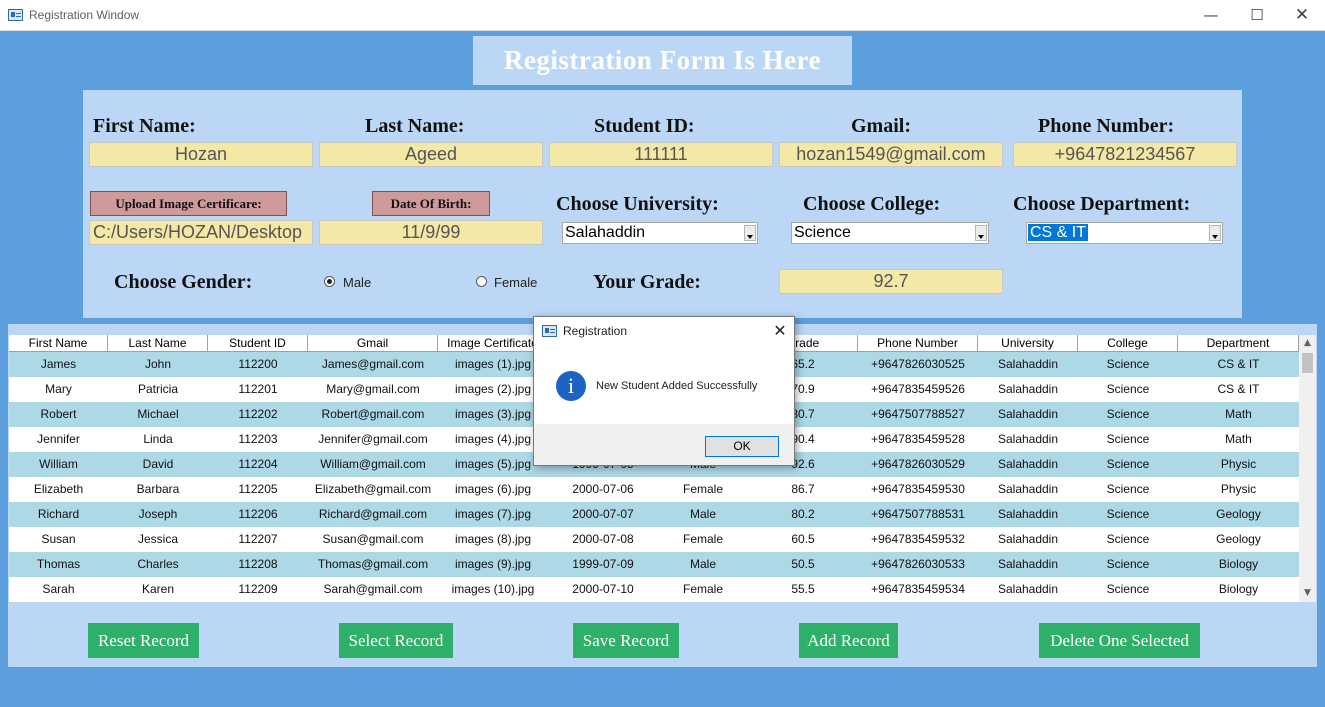 This screenshot has width=1325, height=707. Describe the element at coordinates (891, 154) in the screenshot. I see `gmail-field: hozan1549@gmail.com` at that location.